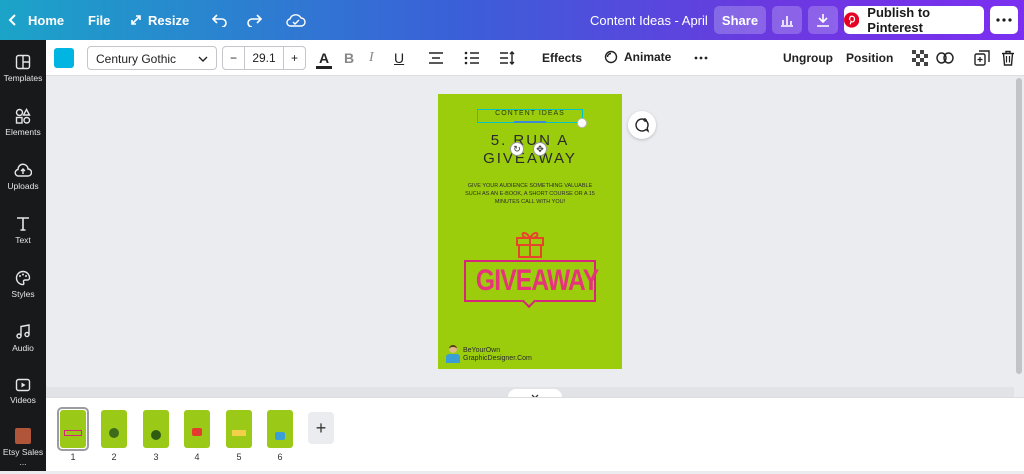 This screenshot has height=474, width=1024. Describe the element at coordinates (482, 350) in the screenshot. I see `brand-line-1: BeYourOwn` at that location.